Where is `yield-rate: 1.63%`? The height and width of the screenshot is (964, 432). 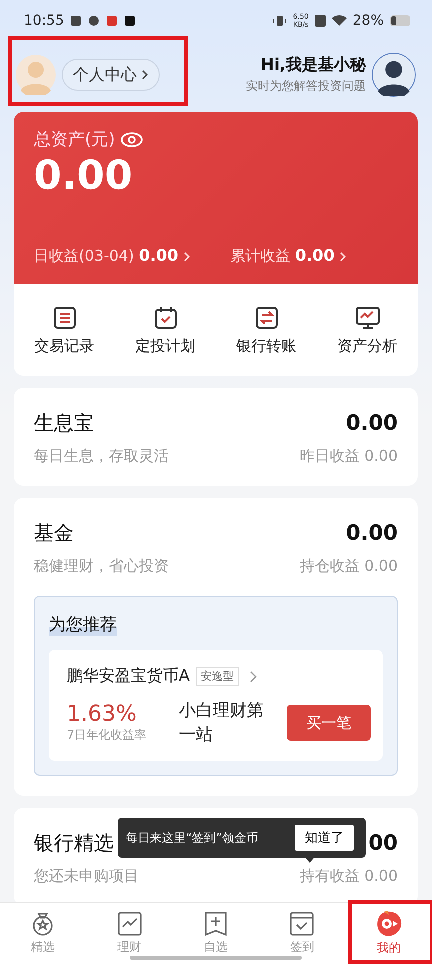
yield-rate: 1.63% is located at coordinates (102, 714).